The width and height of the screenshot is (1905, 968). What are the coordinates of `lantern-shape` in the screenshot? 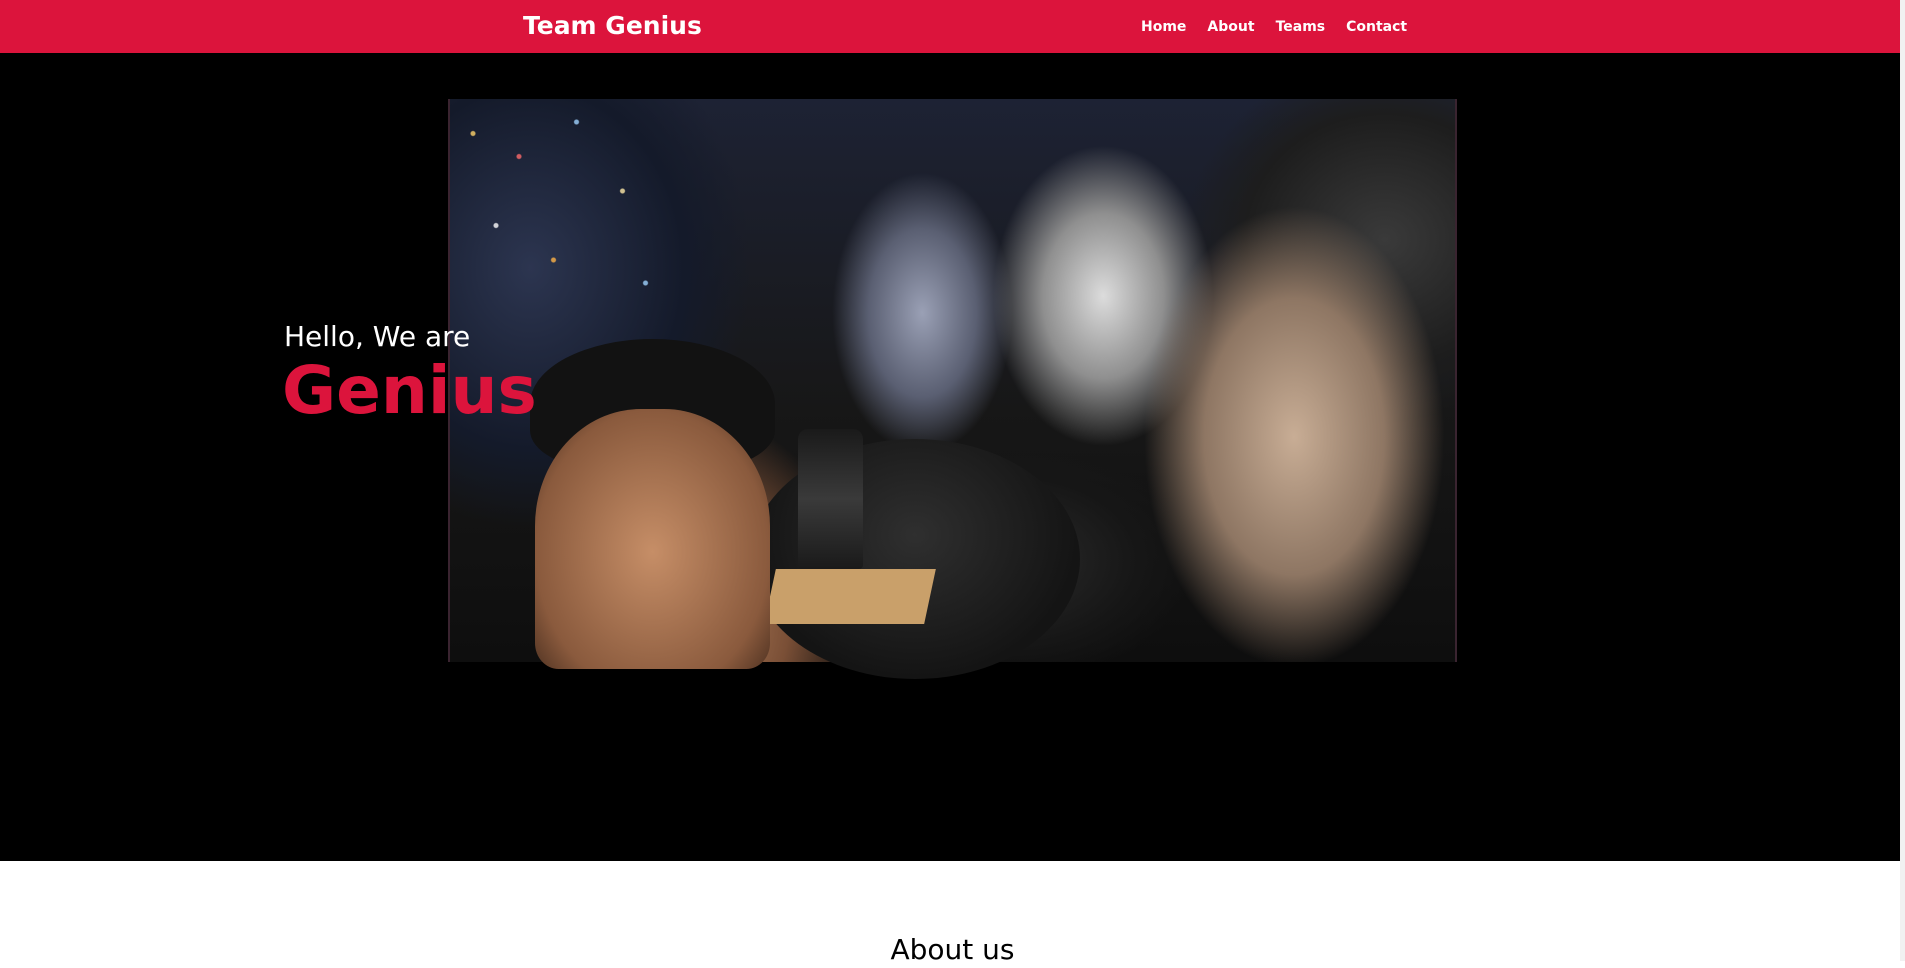 It's located at (830, 499).